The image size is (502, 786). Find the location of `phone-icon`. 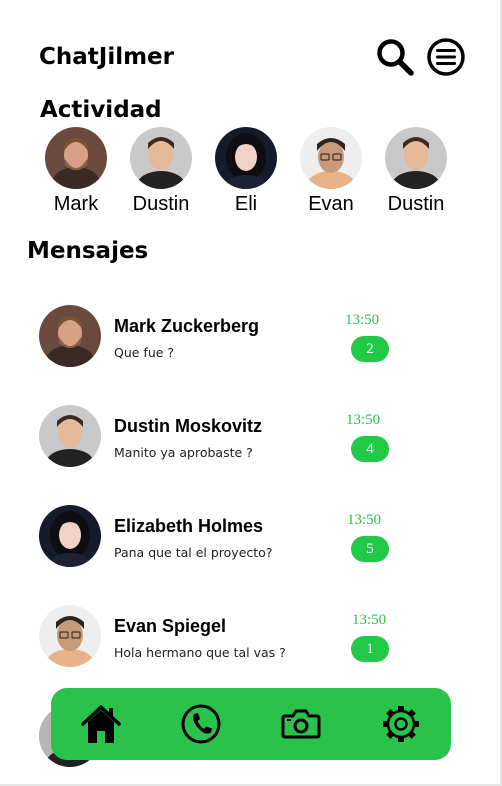

phone-icon is located at coordinates (201, 724).